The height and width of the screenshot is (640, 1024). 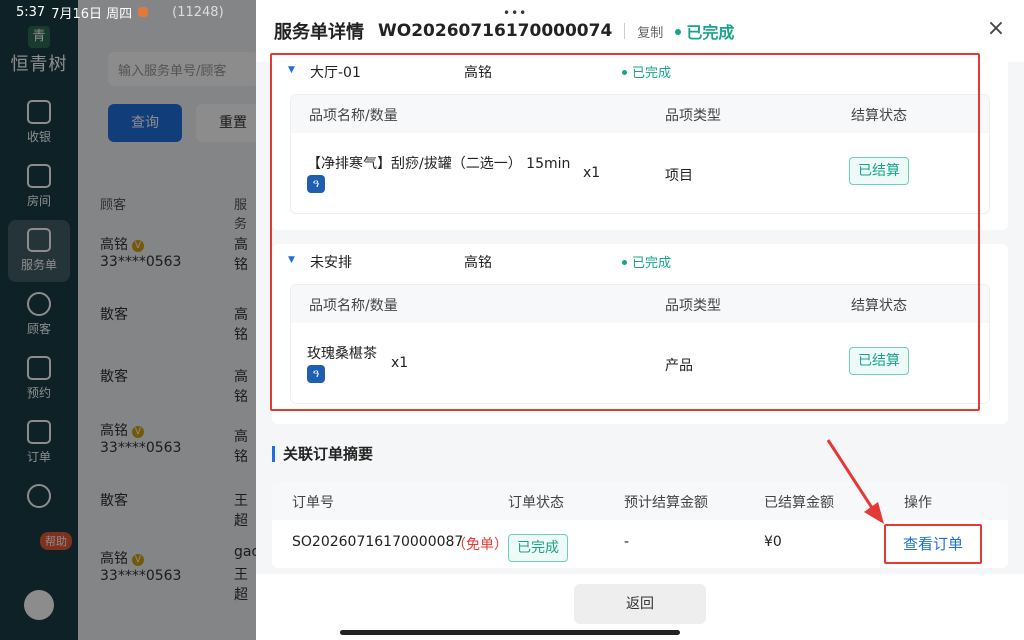 What do you see at coordinates (331, 263) in the screenshot?
I see `room-name: 未安排` at bounding box center [331, 263].